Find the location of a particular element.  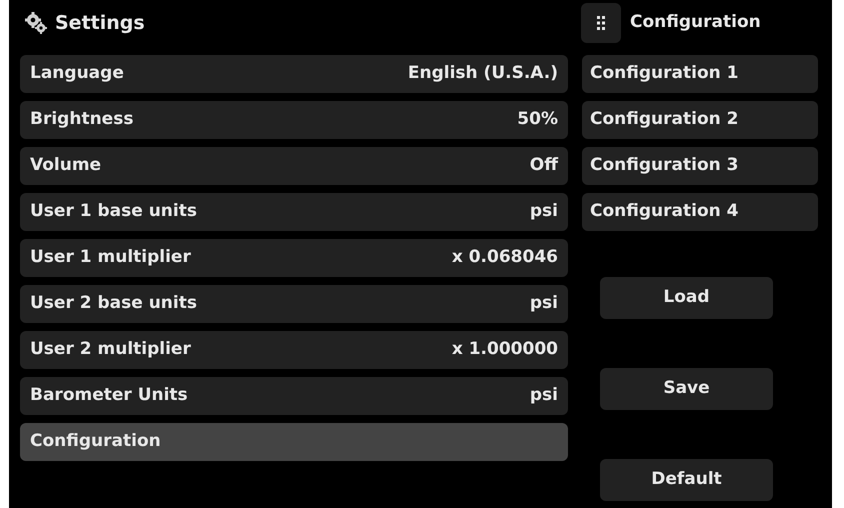

setting-label: Barometer Units is located at coordinates (109, 396).